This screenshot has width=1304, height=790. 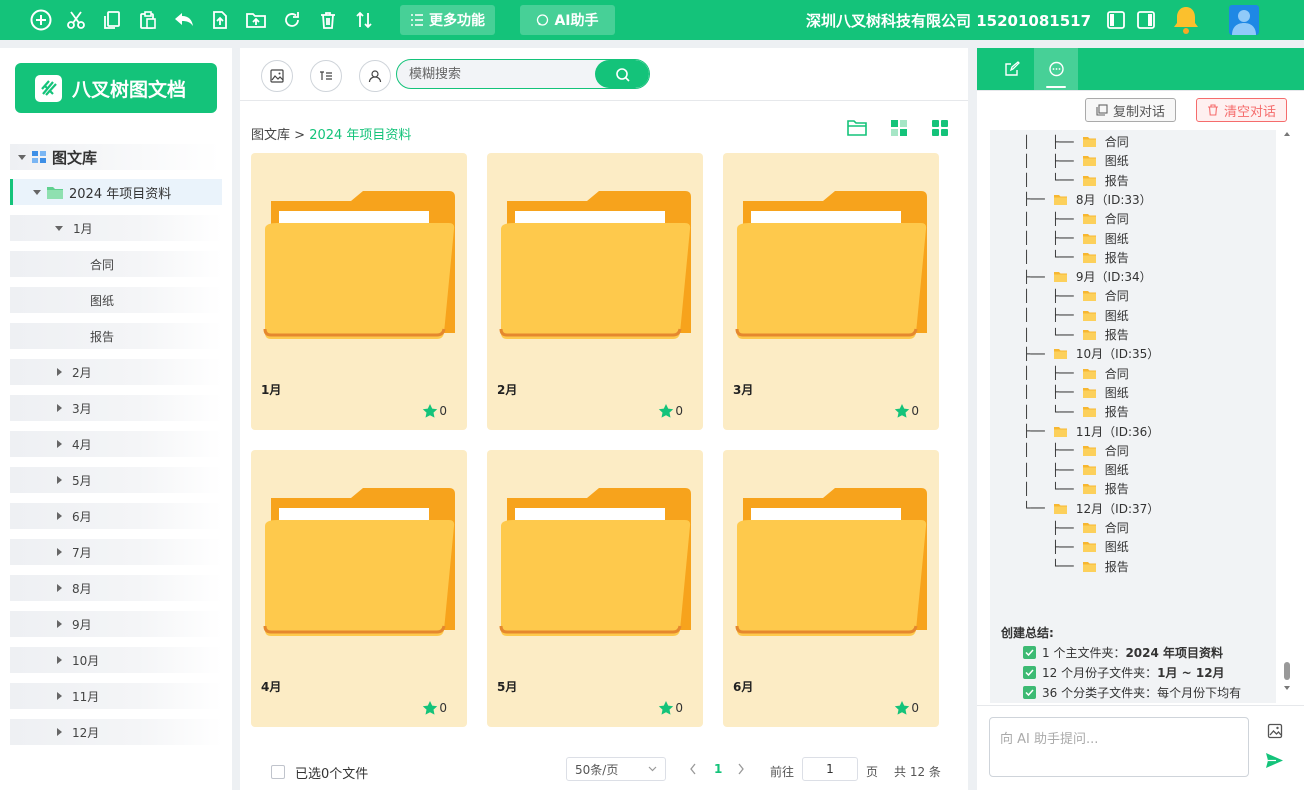 I want to click on grid-view-icon, so click(x=940, y=128).